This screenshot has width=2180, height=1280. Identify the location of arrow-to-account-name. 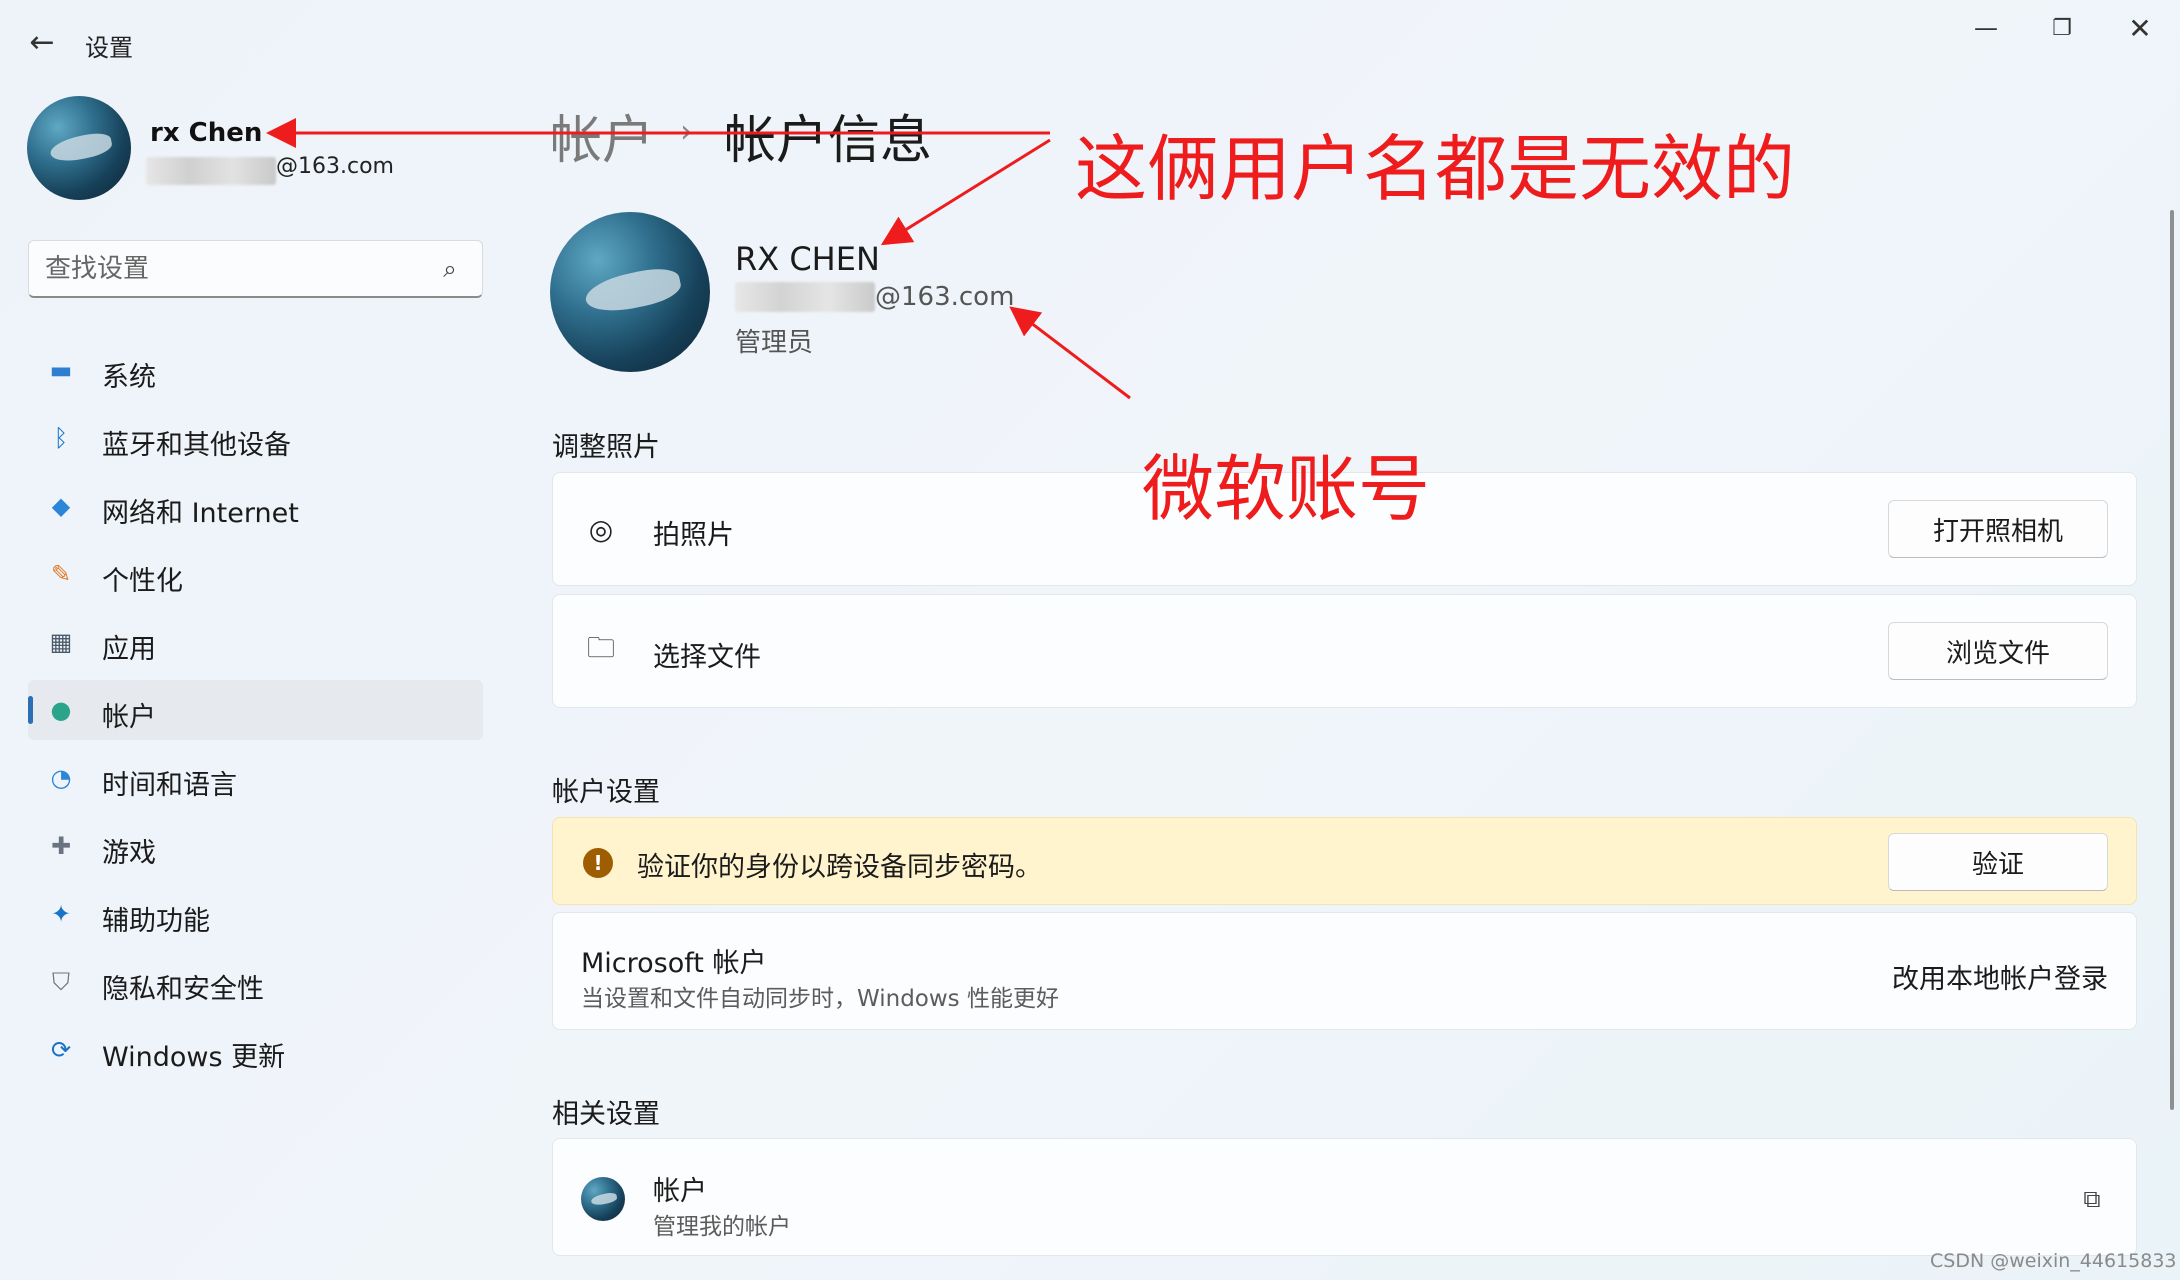
(965, 192).